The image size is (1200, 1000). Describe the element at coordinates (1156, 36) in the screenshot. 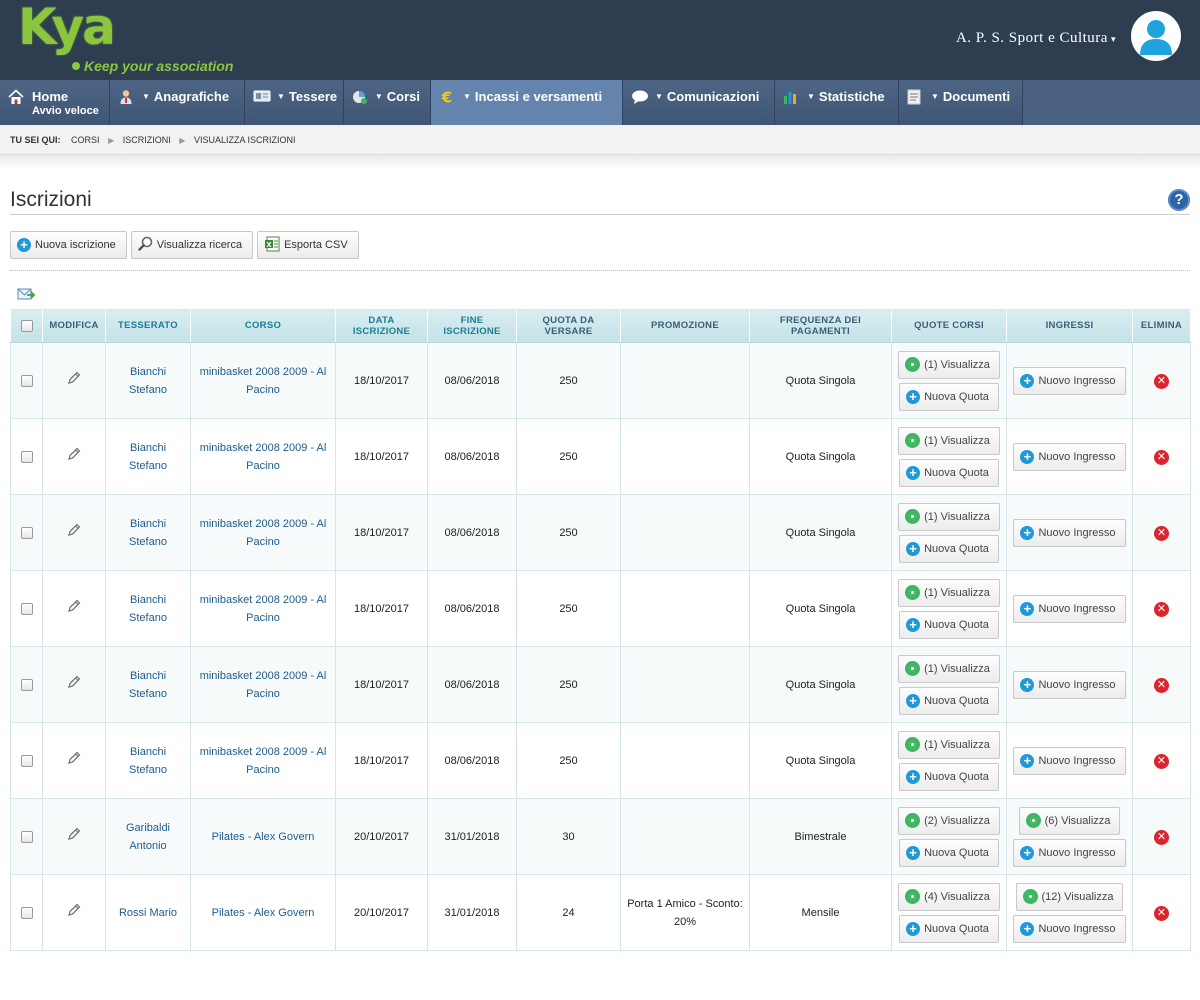

I see `user-avatar` at that location.